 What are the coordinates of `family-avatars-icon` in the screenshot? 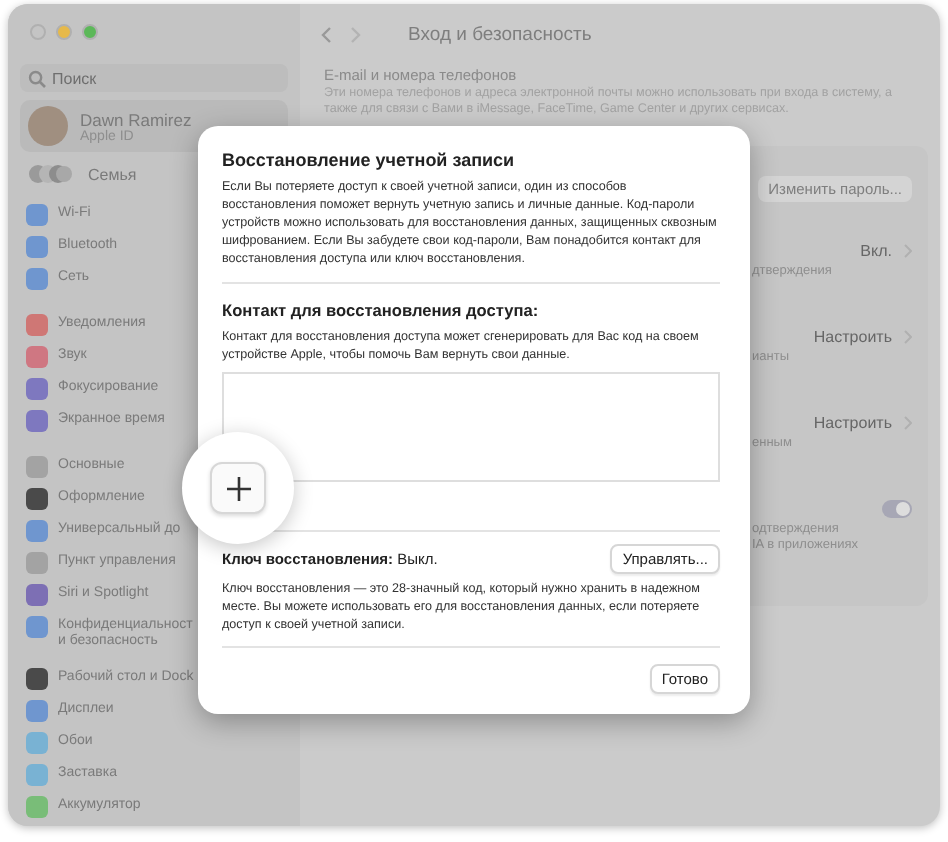 It's located at (50, 174).